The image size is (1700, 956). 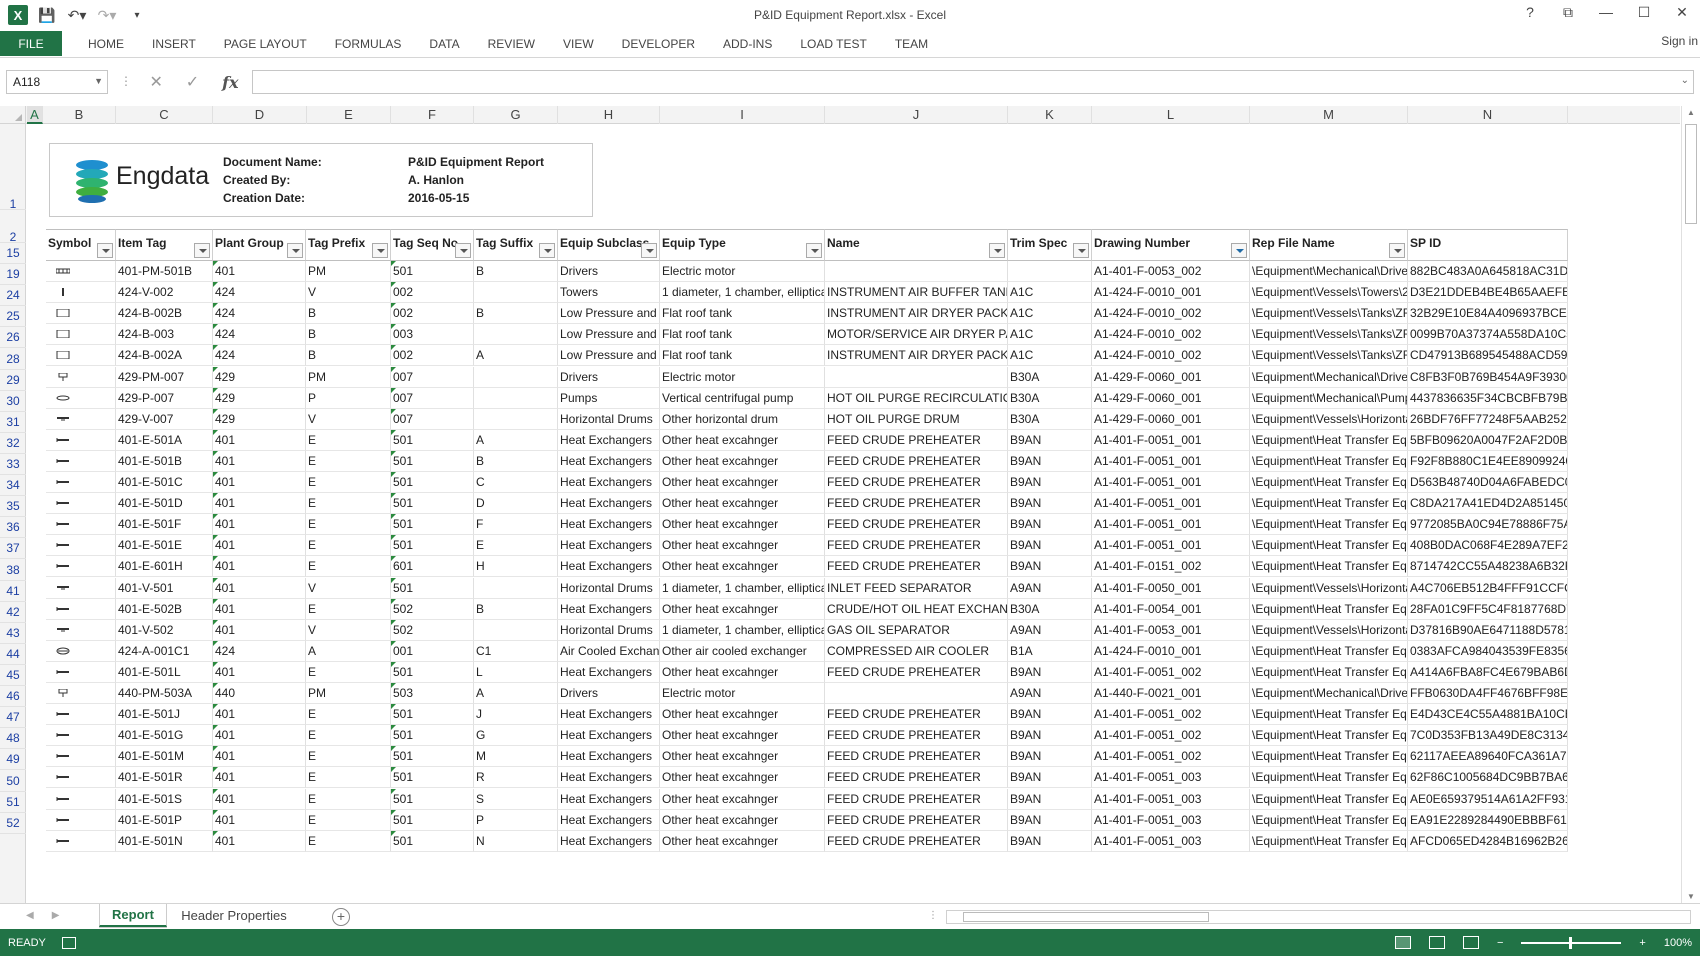 I want to click on row-header: 1, so click(x=13, y=167).